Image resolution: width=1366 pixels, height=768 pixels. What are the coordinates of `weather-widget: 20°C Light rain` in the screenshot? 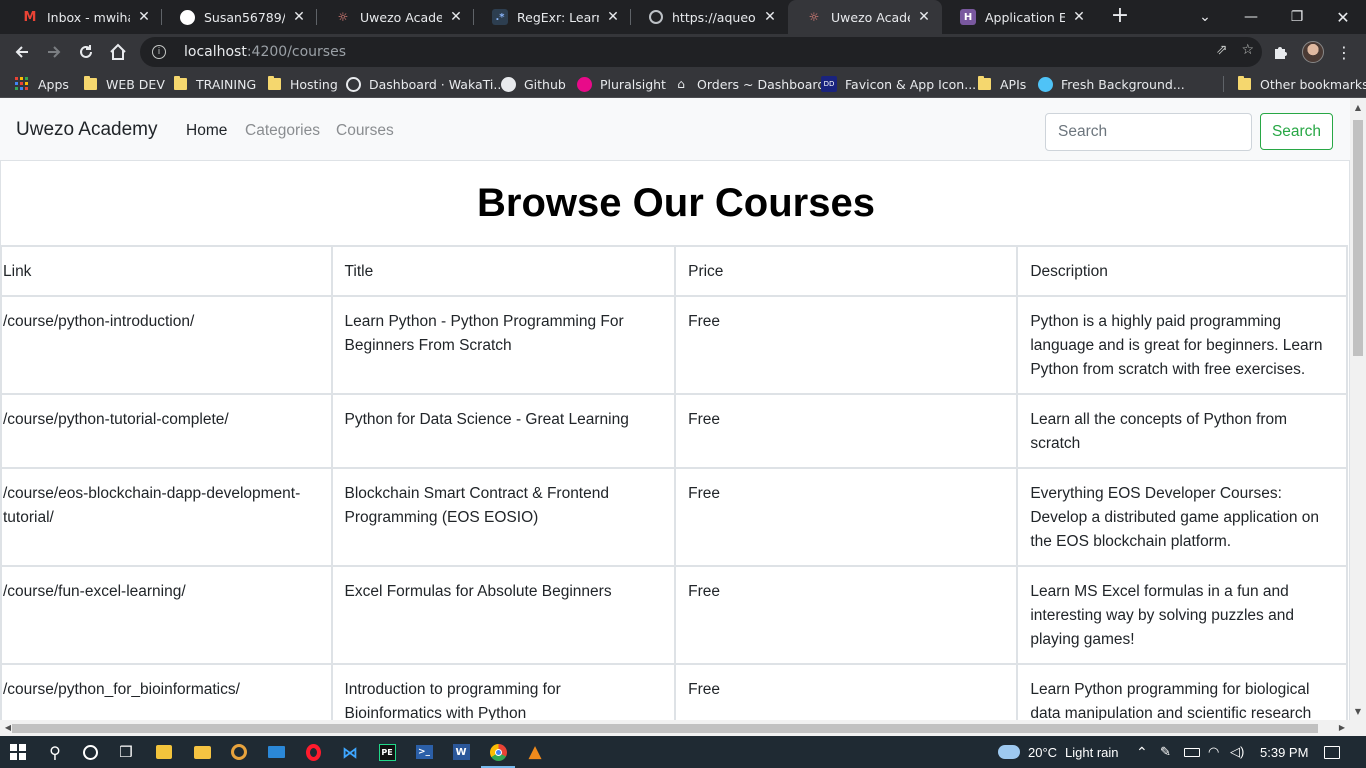 It's located at (1058, 752).